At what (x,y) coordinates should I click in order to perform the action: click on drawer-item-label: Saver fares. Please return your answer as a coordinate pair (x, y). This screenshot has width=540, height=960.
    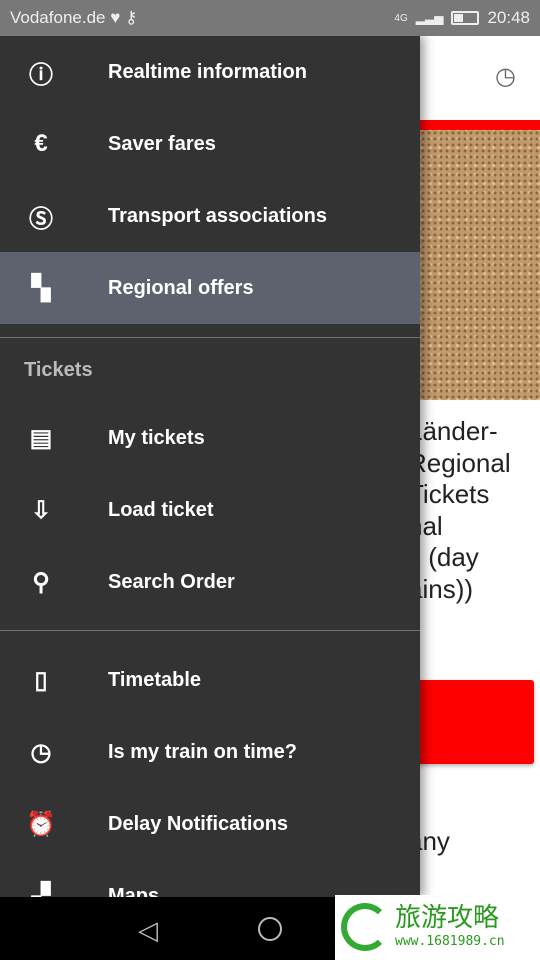
    Looking at the image, I should click on (162, 143).